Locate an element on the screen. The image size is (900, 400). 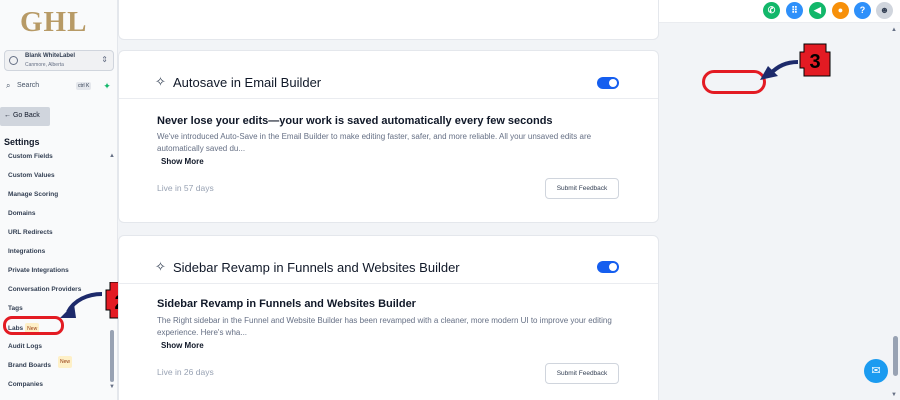
sidebar-item-label: Companies is located at coordinates (26, 384).